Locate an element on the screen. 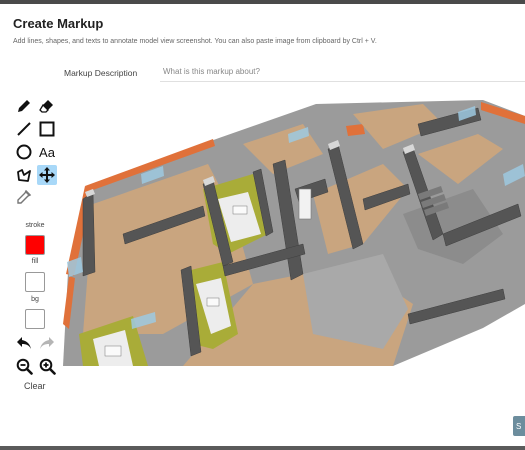  pencil-tool is located at coordinates (24, 106).